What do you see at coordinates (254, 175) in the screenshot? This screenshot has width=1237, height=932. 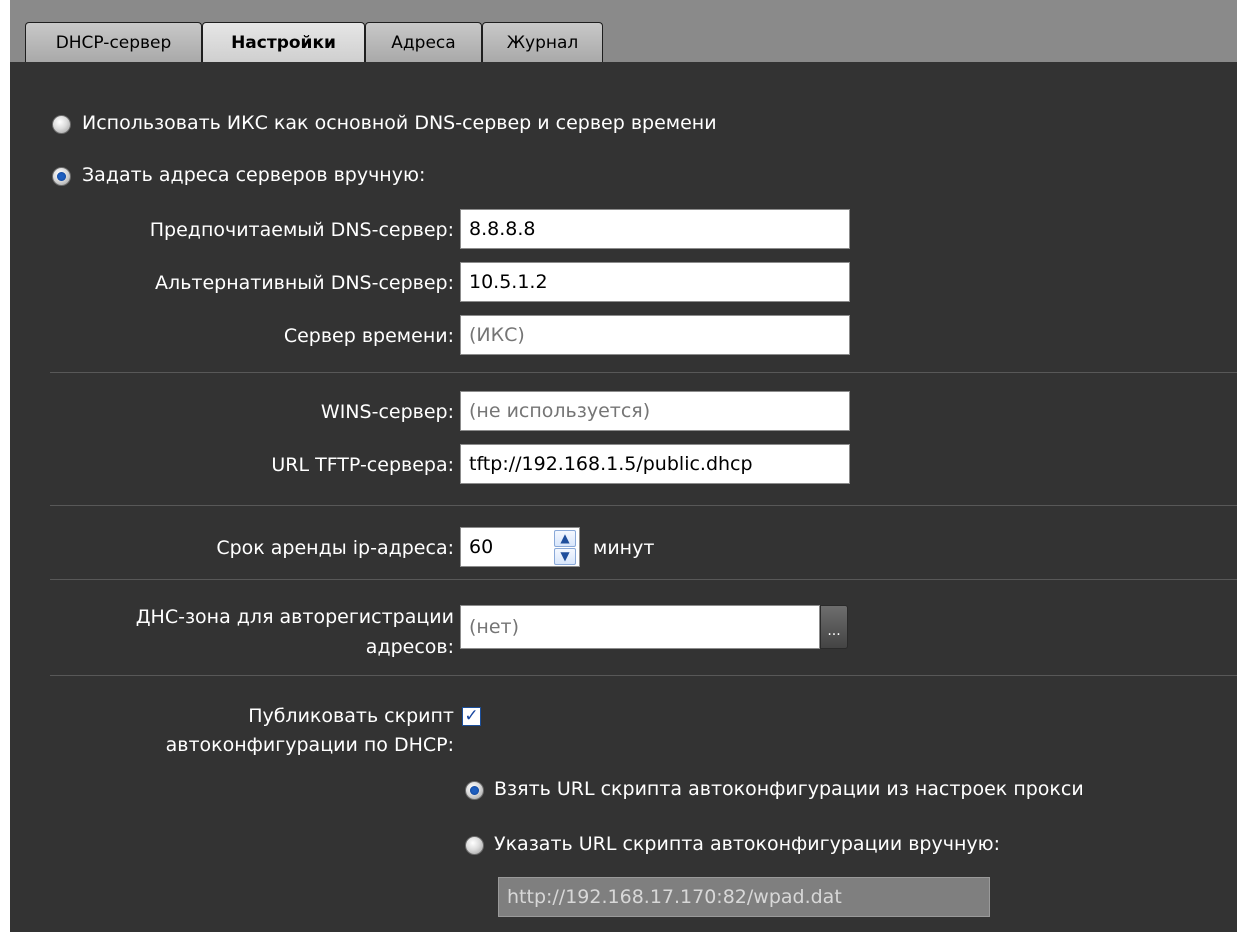 I see `manual-servers-label: Задать адреса серверов вручную:` at bounding box center [254, 175].